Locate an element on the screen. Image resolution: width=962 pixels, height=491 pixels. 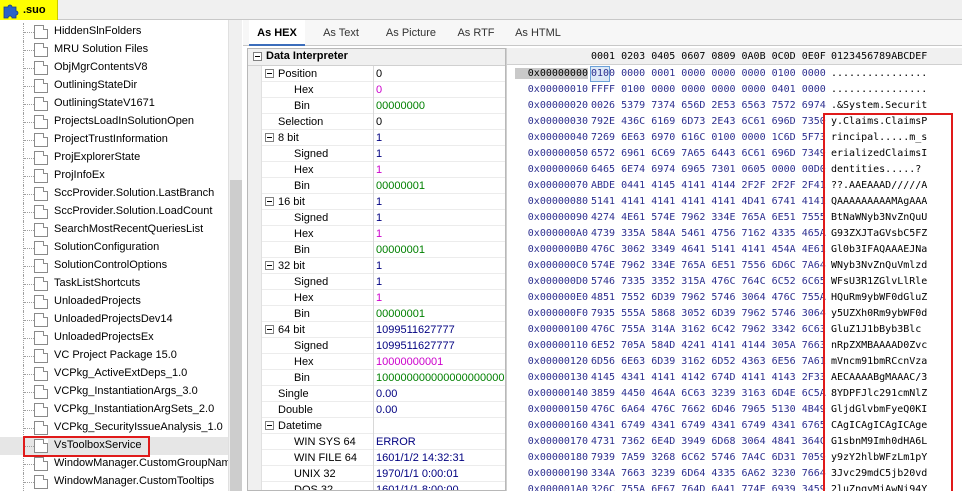
interpreter-row: 8 bit 1 is located at coordinates (383, 138).